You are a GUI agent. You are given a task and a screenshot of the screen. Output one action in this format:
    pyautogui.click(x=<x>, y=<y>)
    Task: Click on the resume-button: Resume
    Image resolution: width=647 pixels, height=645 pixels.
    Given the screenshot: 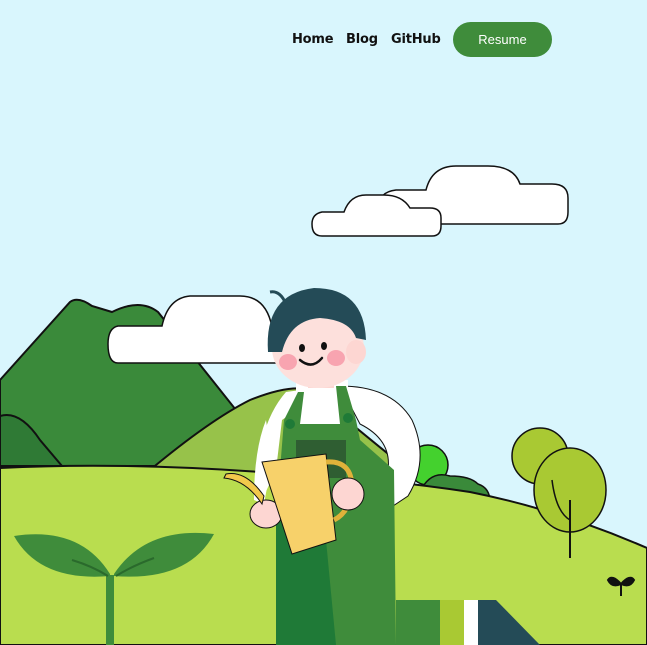 What is the action you would take?
    pyautogui.click(x=502, y=39)
    